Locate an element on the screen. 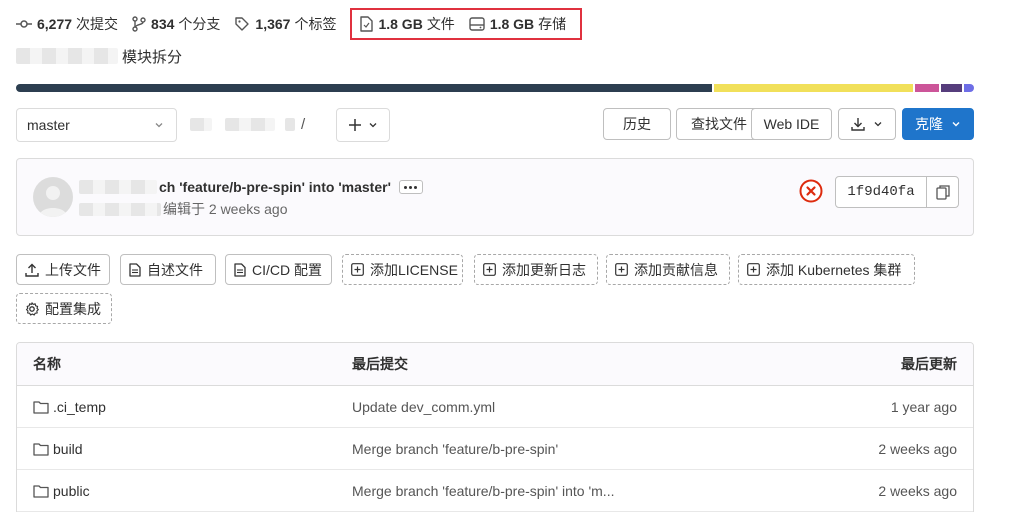 This screenshot has height=512, width=1012. add-license-button: 添加LICENSE is located at coordinates (402, 269).